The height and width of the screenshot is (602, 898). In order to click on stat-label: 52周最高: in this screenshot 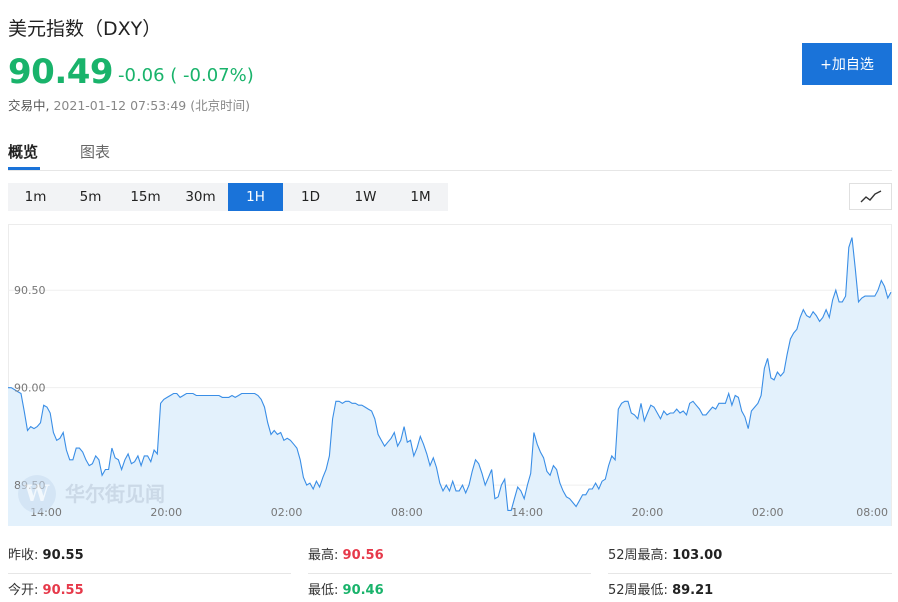, I will do `click(638, 555)`.